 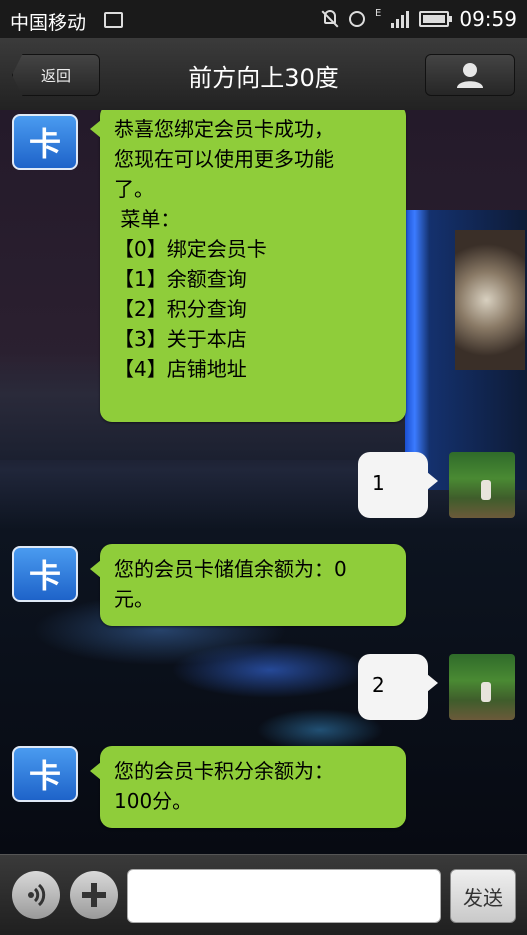 I want to click on sent-message-text: 1, so click(x=378, y=483).